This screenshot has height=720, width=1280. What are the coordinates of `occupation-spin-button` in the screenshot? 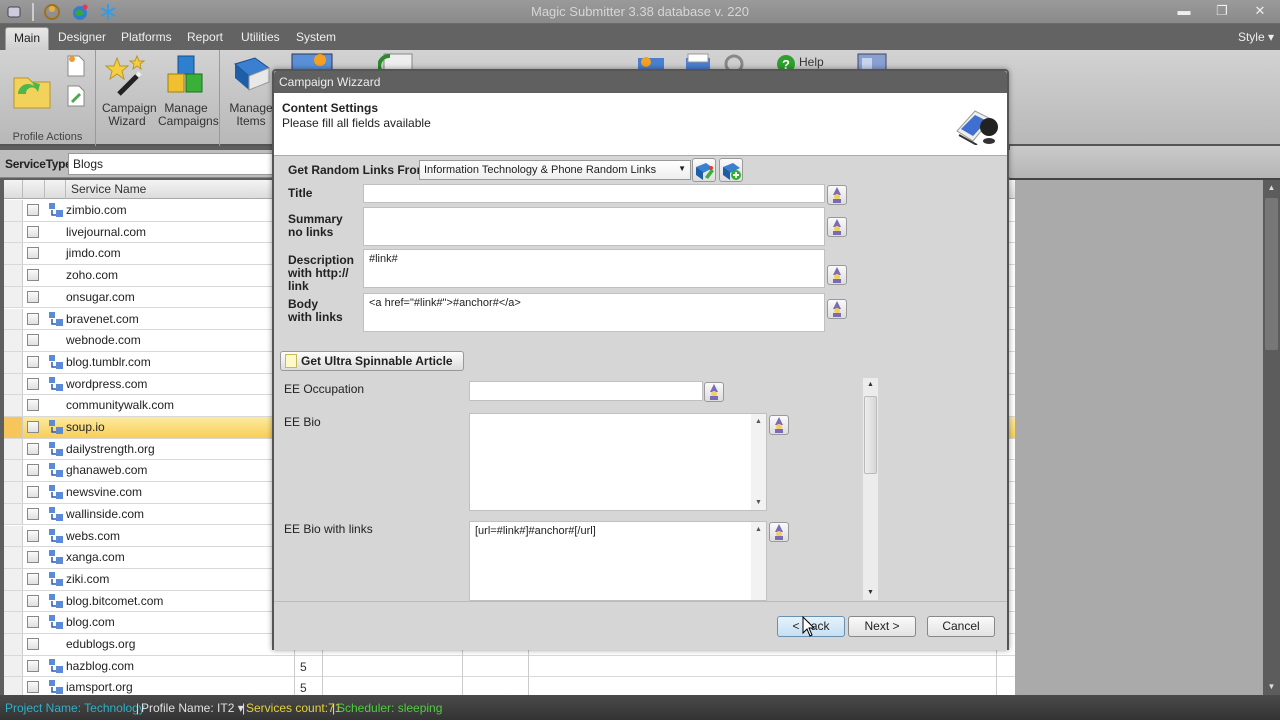 It's located at (714, 392).